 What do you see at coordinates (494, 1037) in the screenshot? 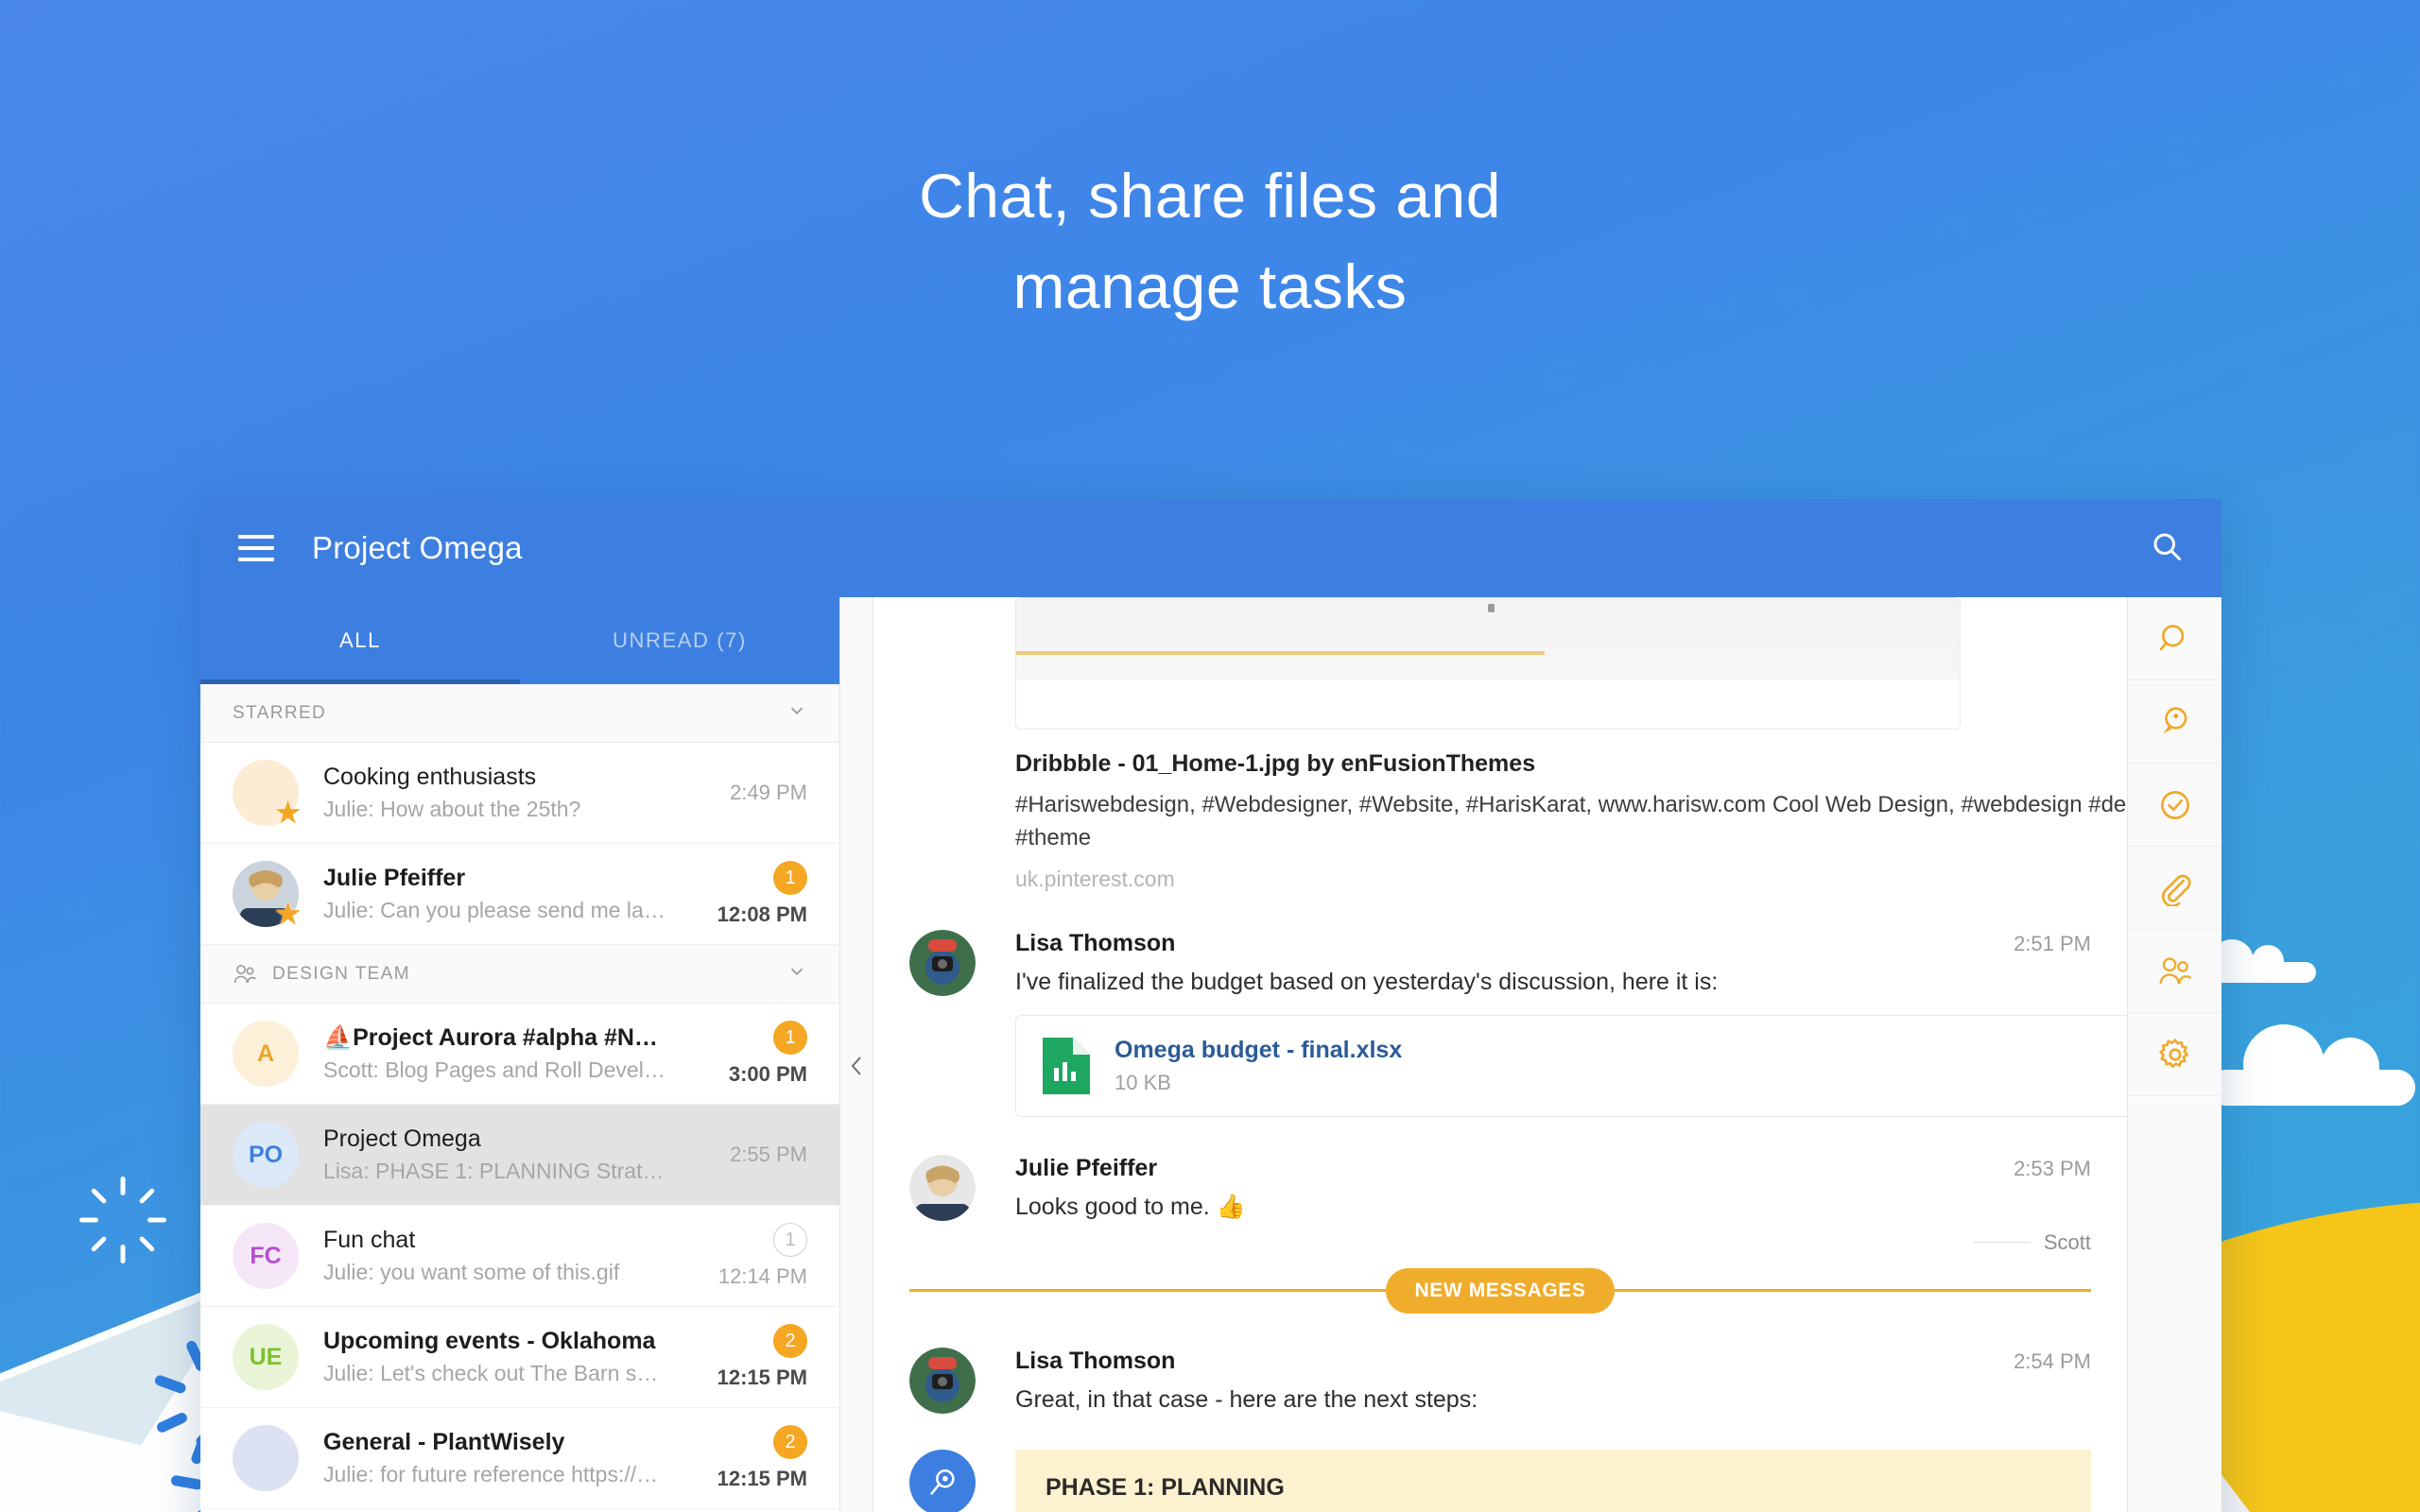
I see `list-item-title: ⛵Project Aurora #alpha #NYC` at bounding box center [494, 1037].